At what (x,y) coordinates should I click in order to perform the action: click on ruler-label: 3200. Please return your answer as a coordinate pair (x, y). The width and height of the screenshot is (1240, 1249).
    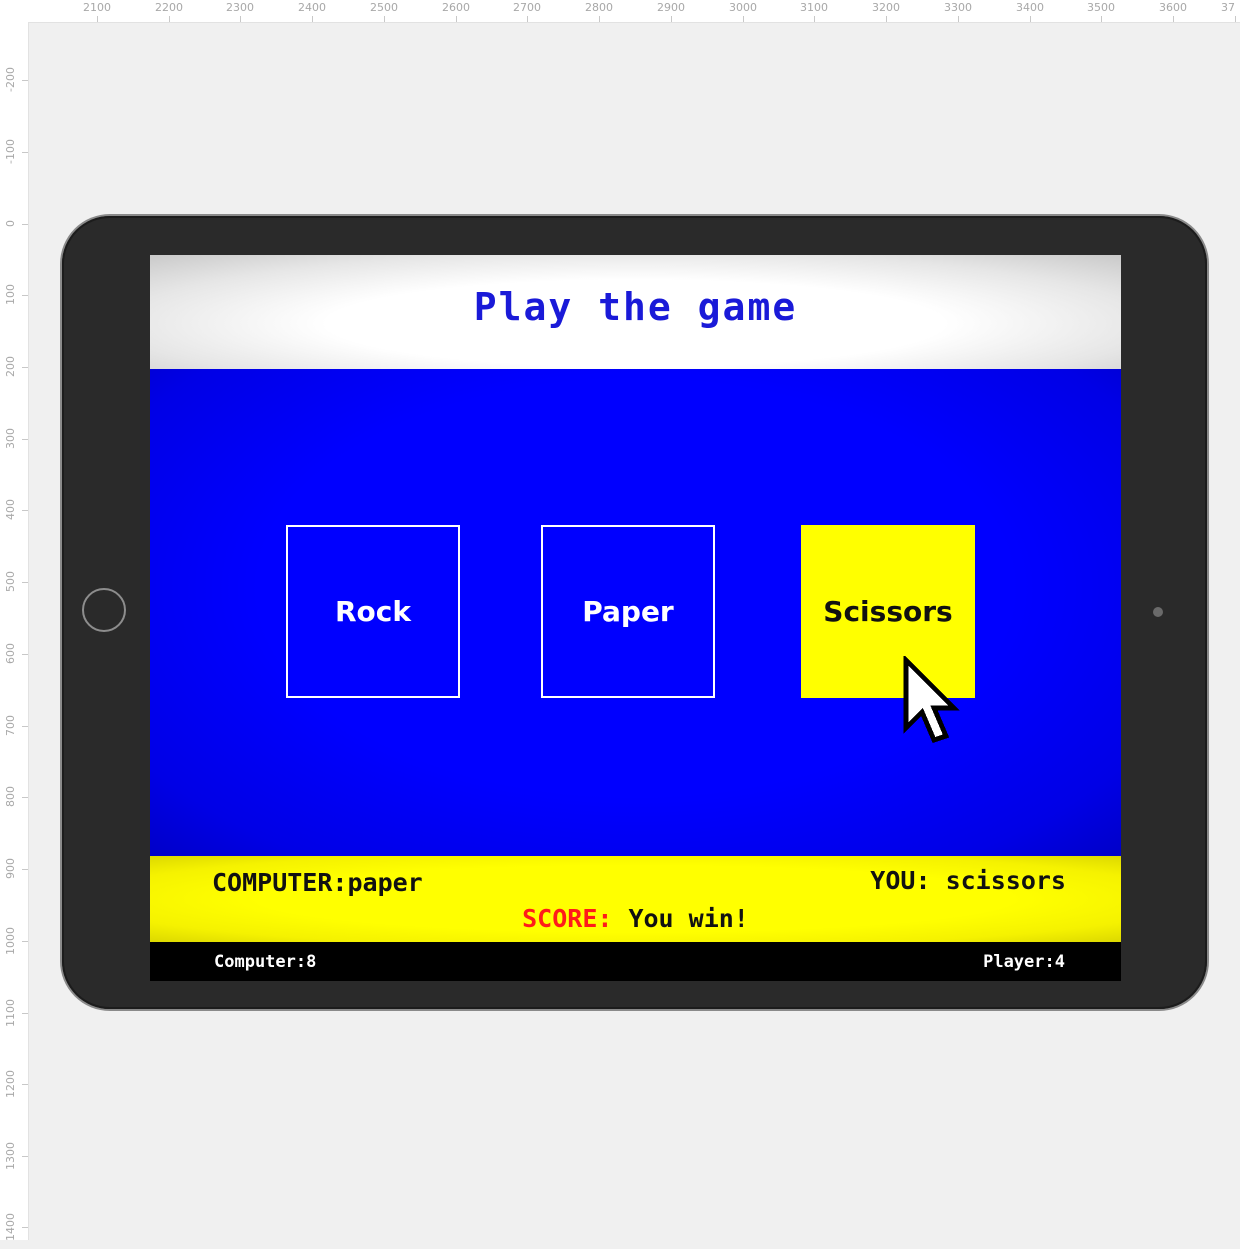
    Looking at the image, I should click on (886, 7).